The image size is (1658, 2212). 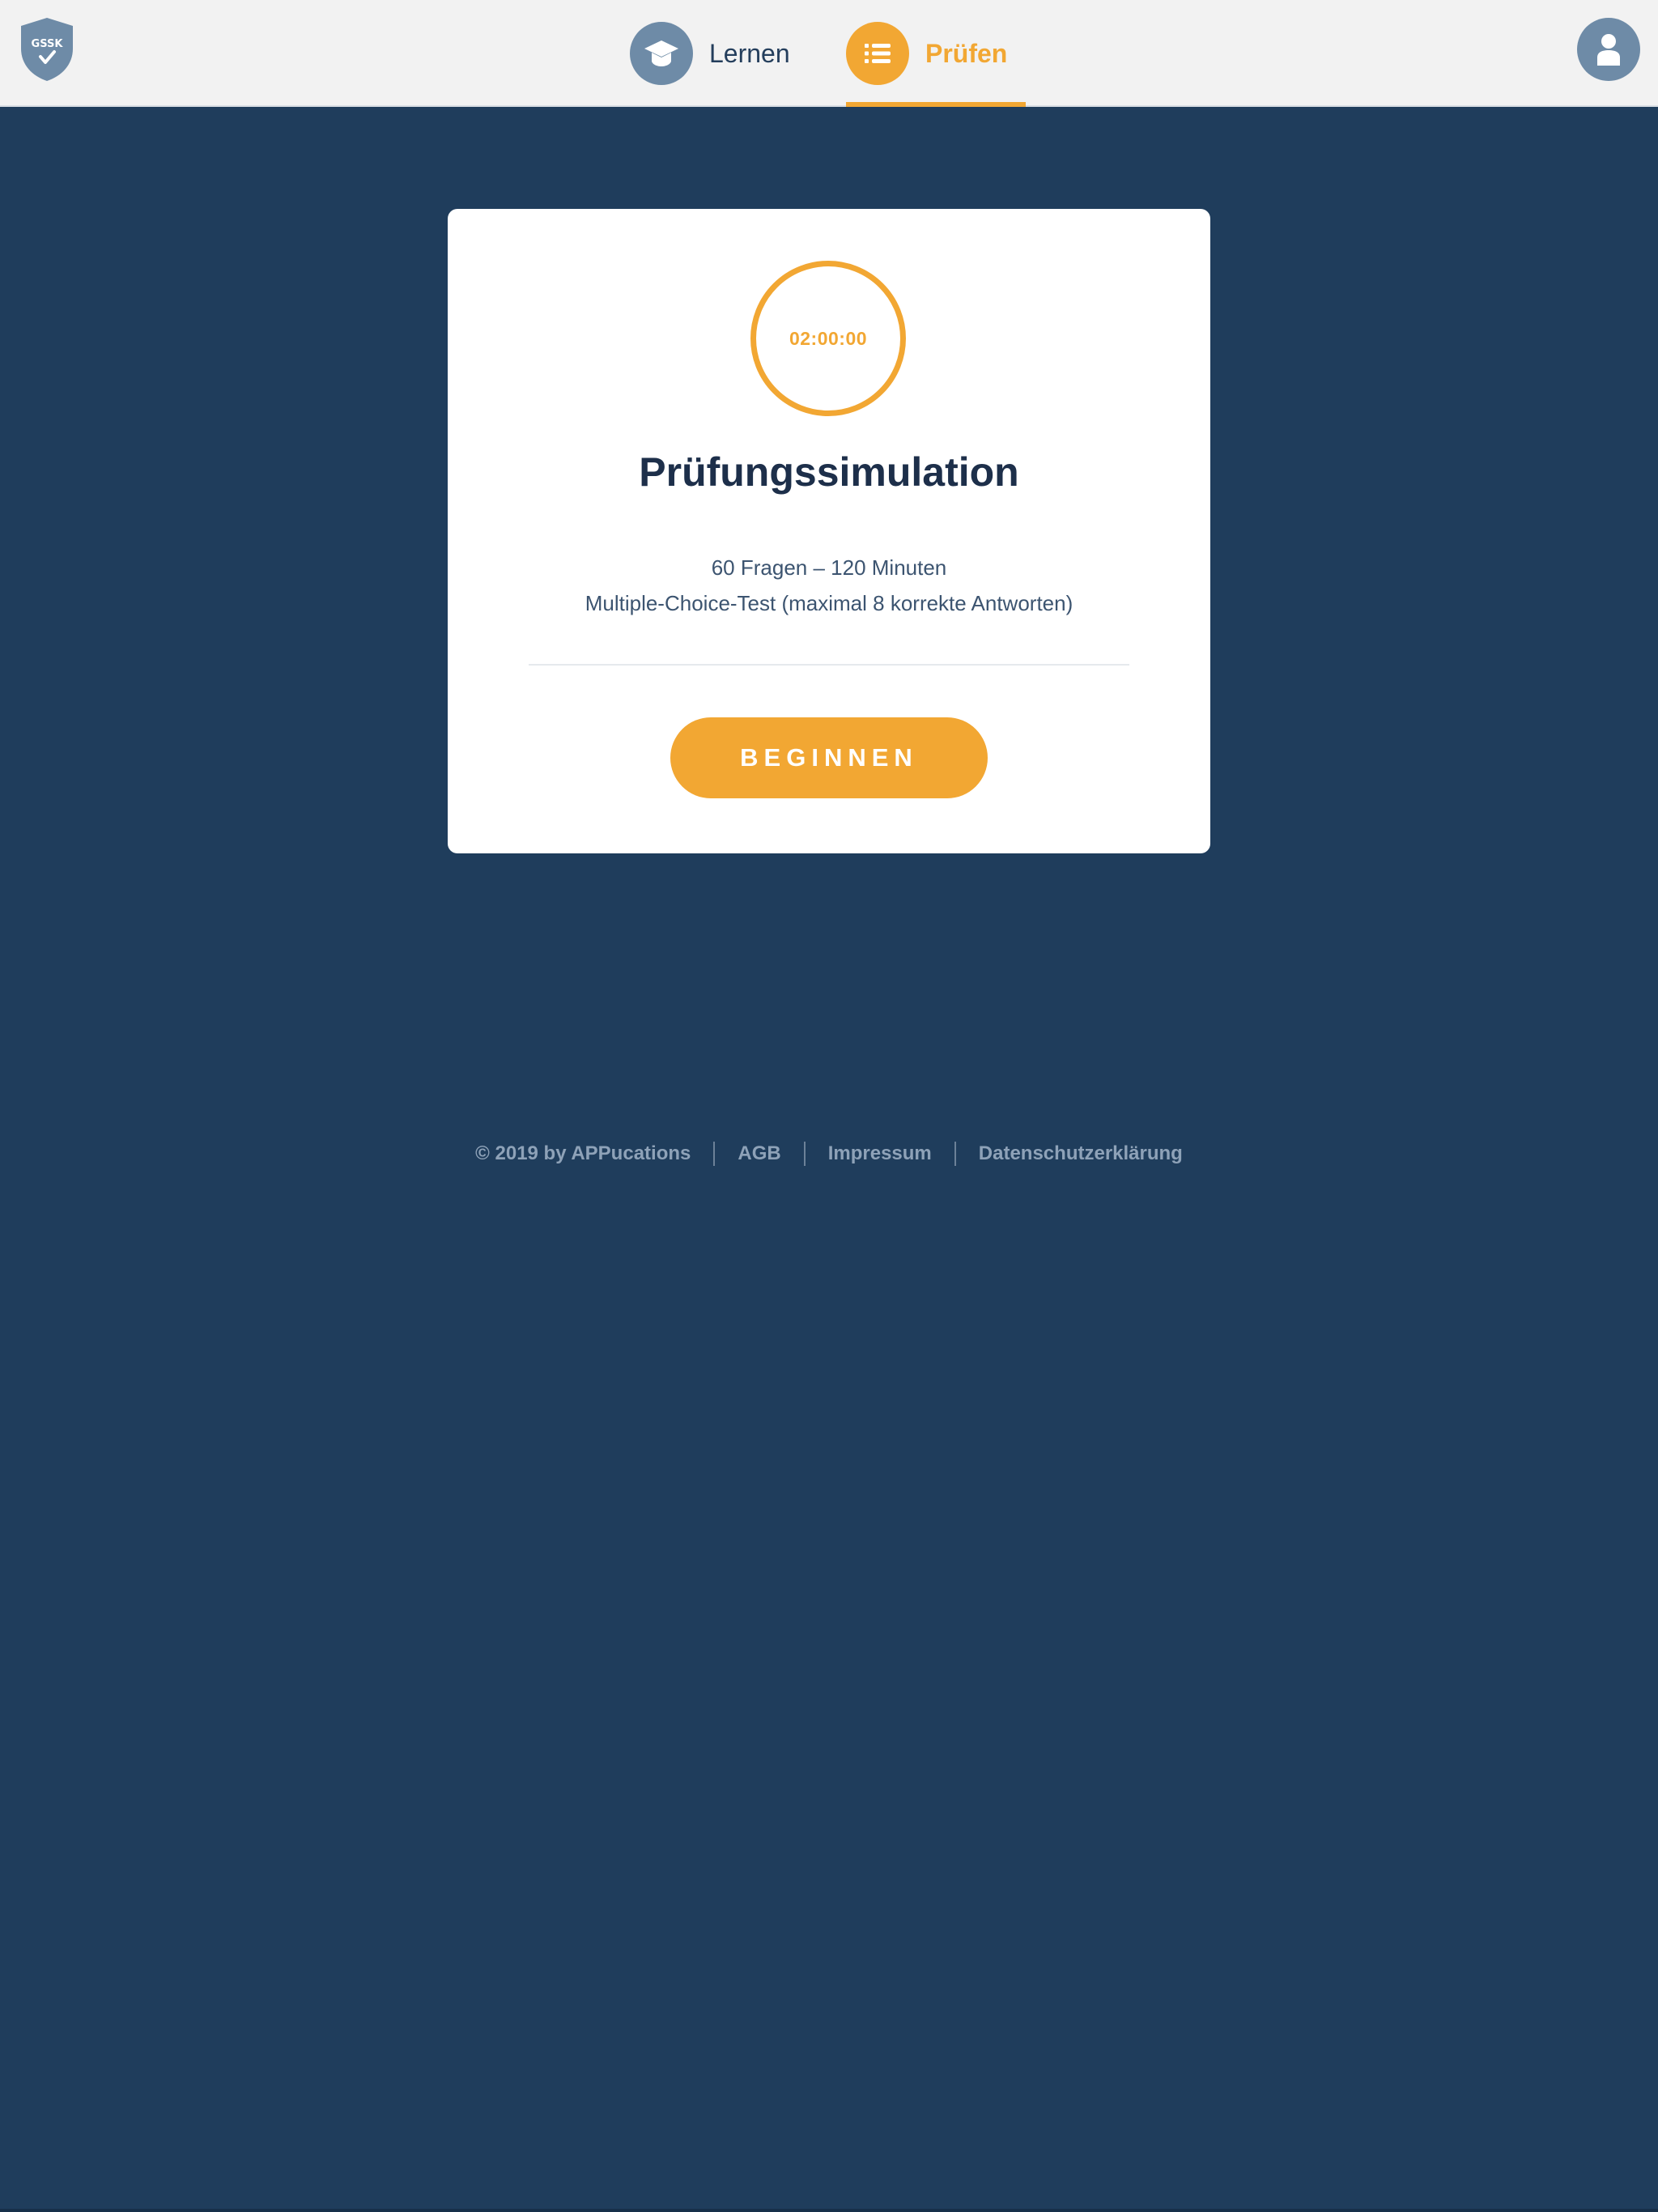 What do you see at coordinates (829, 2211) in the screenshot?
I see `bottom-edge` at bounding box center [829, 2211].